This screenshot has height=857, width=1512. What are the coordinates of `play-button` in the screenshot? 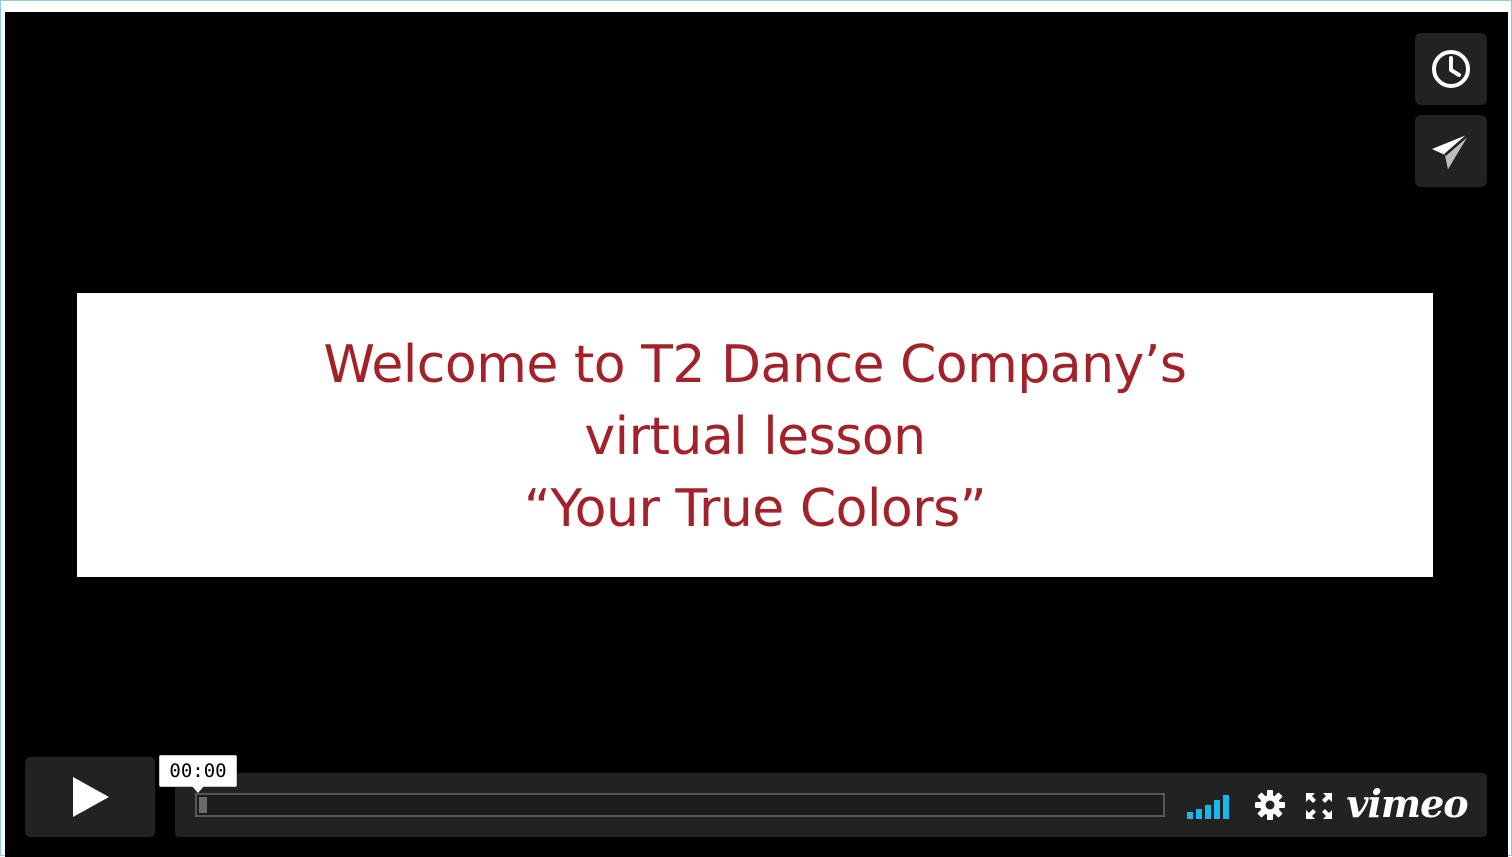 It's located at (90, 797).